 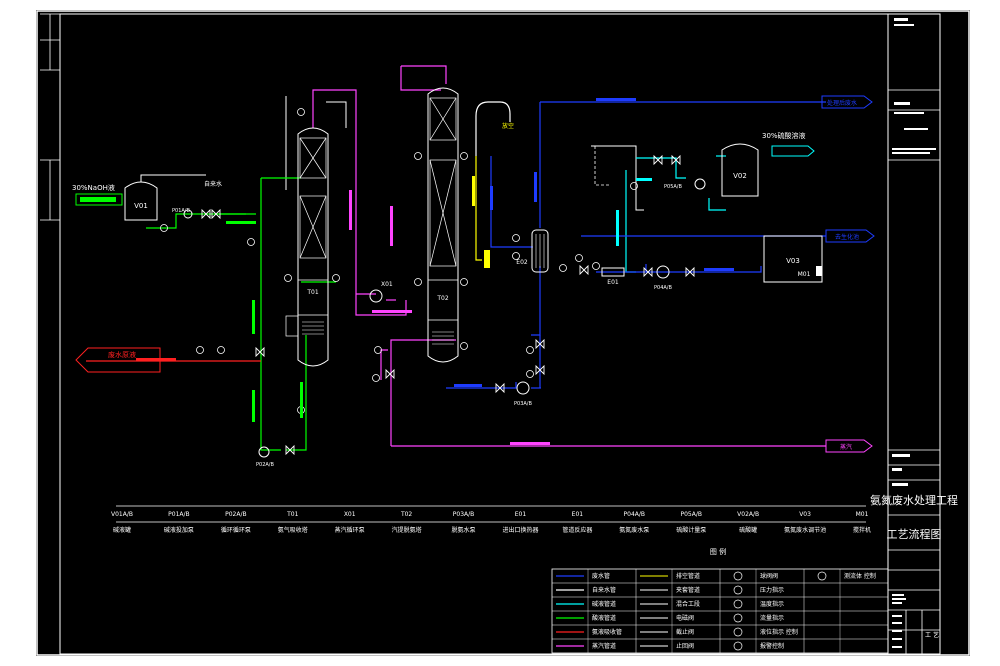 I want to click on title-block-scribbles, so click(x=914, y=333).